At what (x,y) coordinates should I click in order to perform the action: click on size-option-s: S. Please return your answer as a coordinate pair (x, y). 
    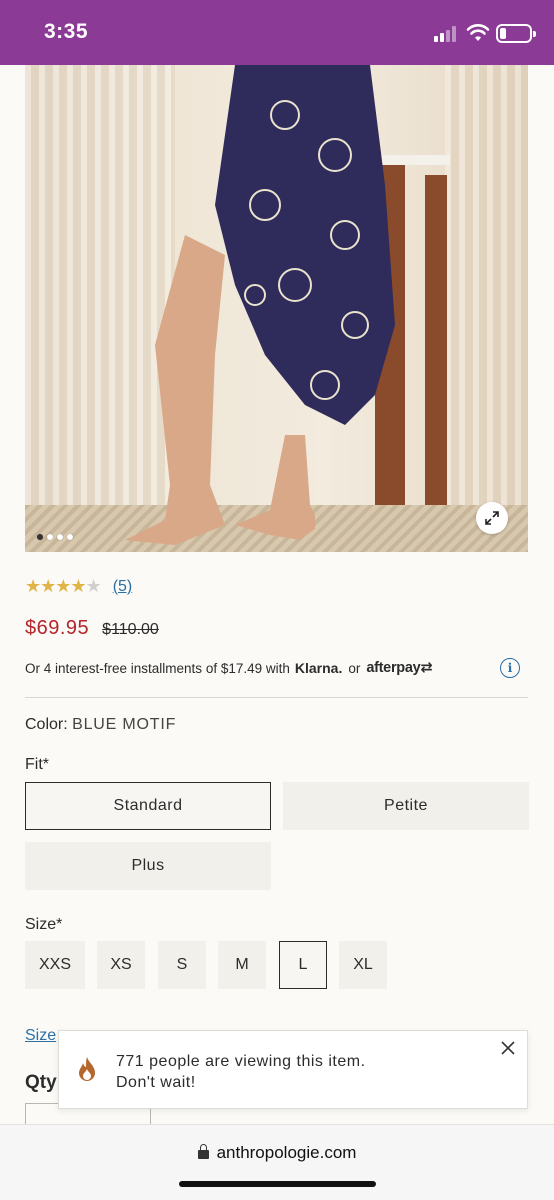
    Looking at the image, I should click on (182, 965).